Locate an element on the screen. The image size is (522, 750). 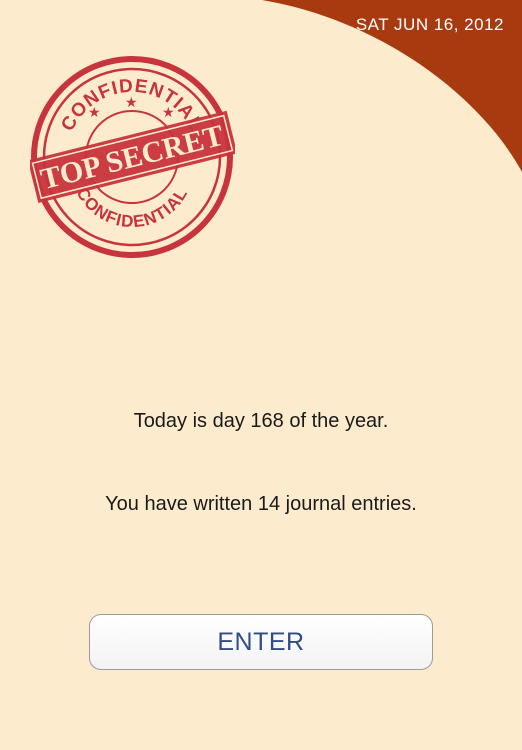
date-label: SAT JUN 16, 2012 is located at coordinates (429, 24).